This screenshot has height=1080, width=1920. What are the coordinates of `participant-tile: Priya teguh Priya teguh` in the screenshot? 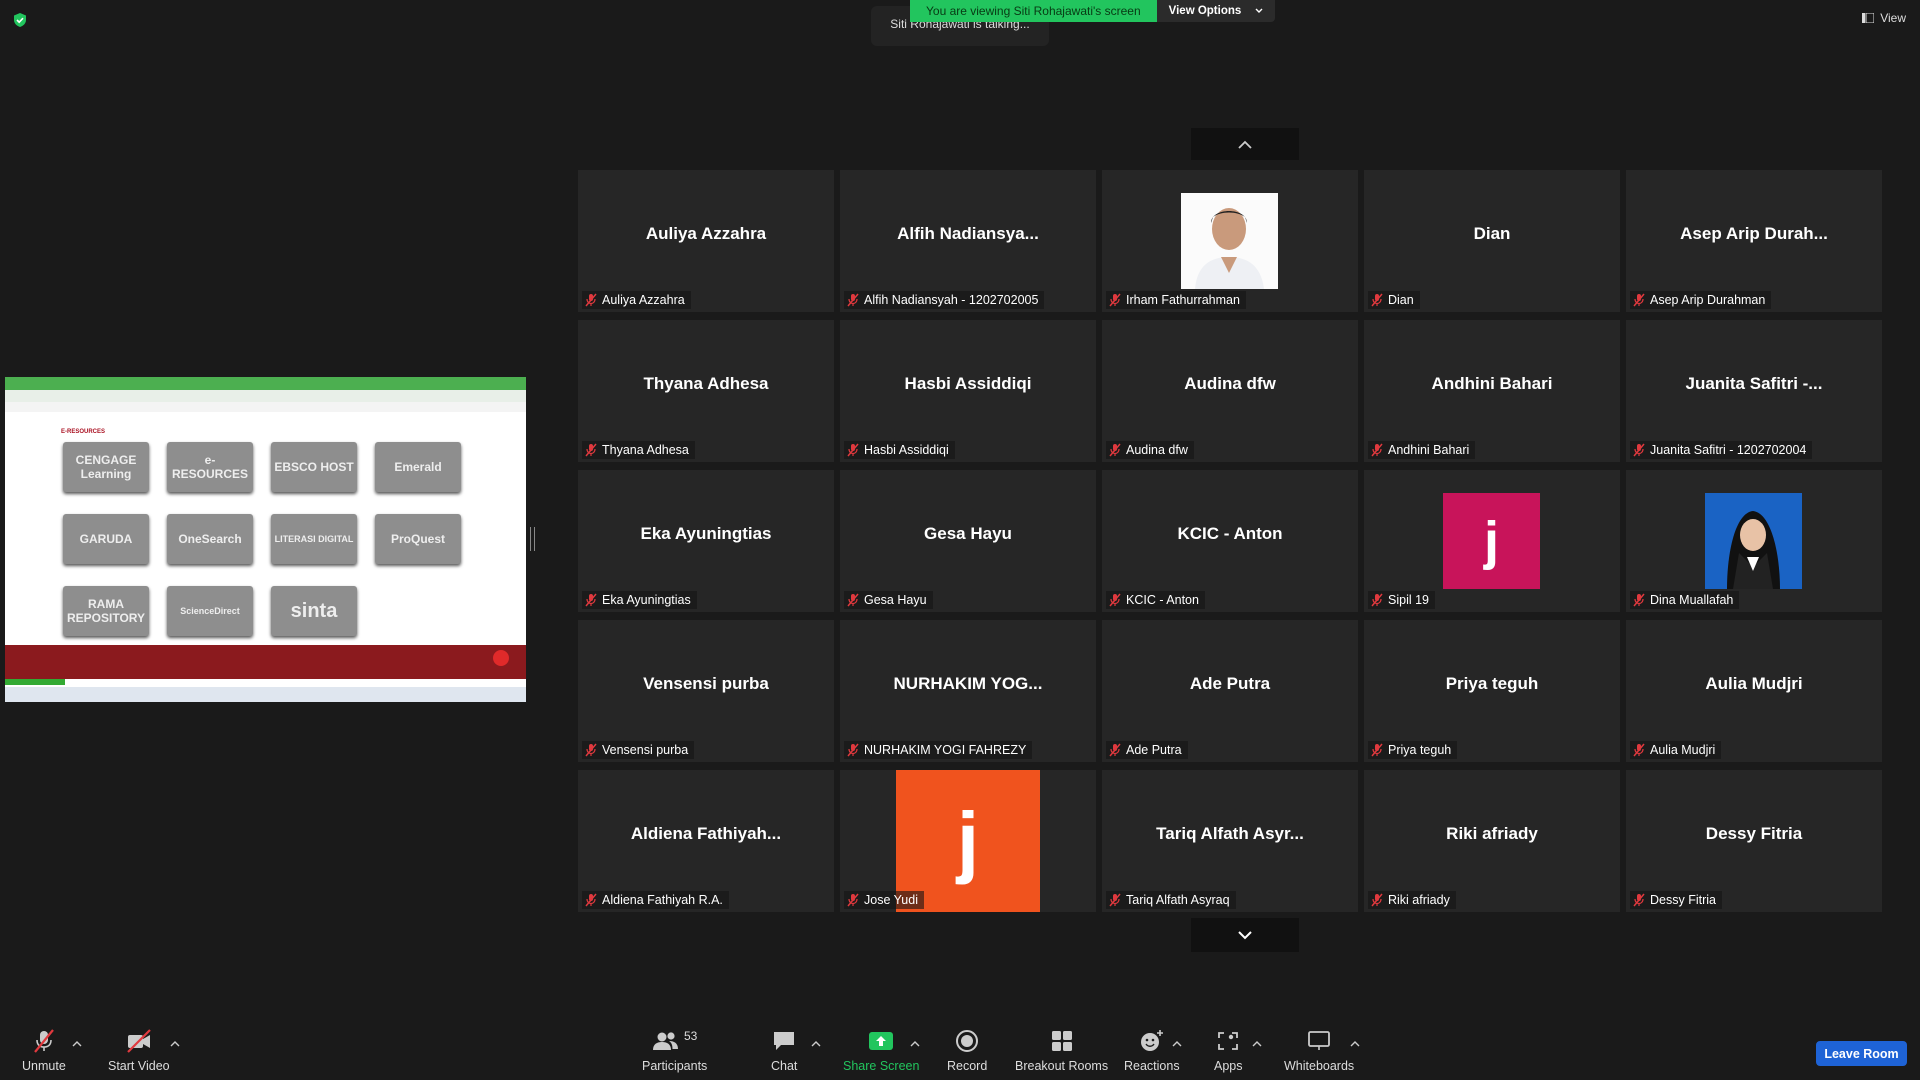 It's located at (1492, 691).